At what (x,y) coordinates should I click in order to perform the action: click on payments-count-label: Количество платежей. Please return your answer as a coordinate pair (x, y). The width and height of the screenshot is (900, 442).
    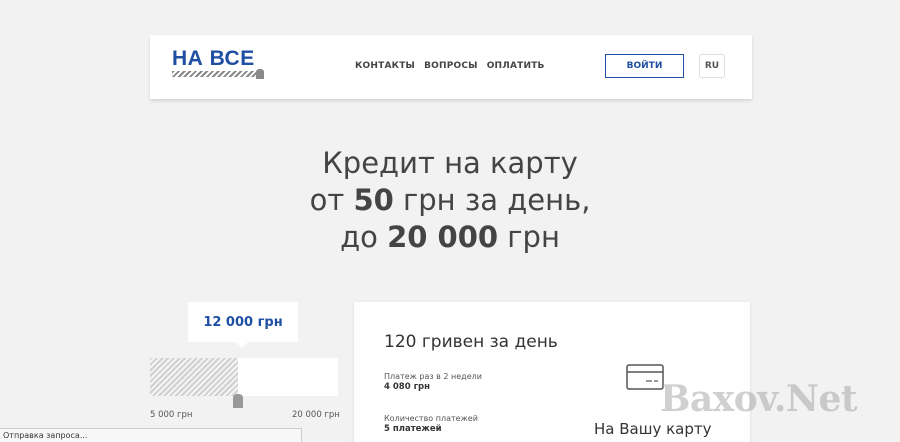
    Looking at the image, I should click on (431, 418).